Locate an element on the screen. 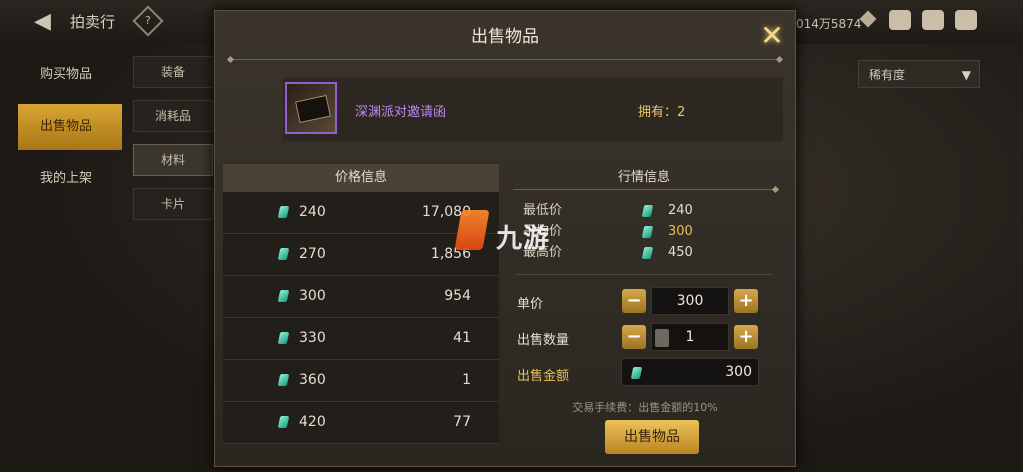 The image size is (1023, 472). price-cell: 420 is located at coordinates (312, 422).